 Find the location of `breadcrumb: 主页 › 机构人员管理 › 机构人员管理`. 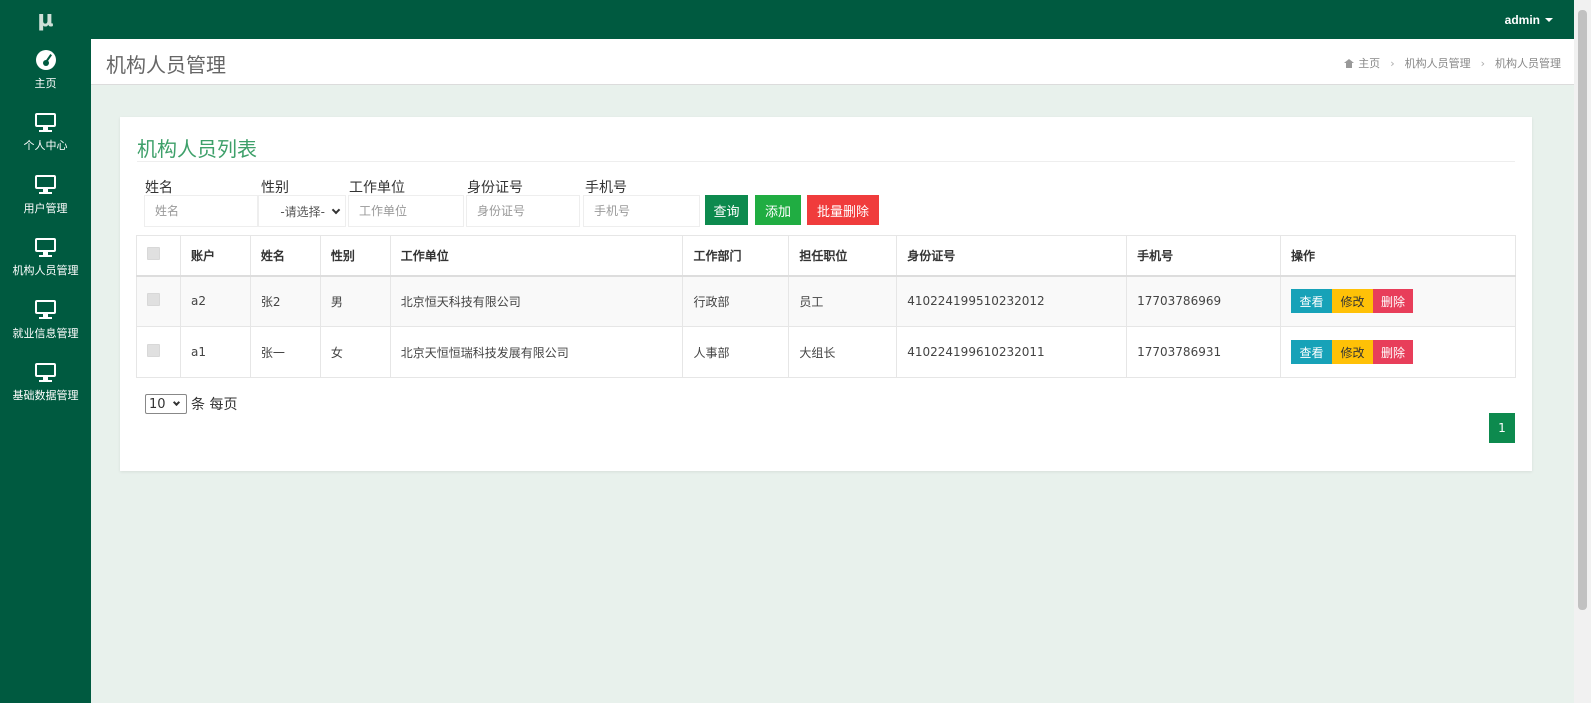

breadcrumb: 主页 › 机构人员管理 › 机构人员管理 is located at coordinates (1452, 63).